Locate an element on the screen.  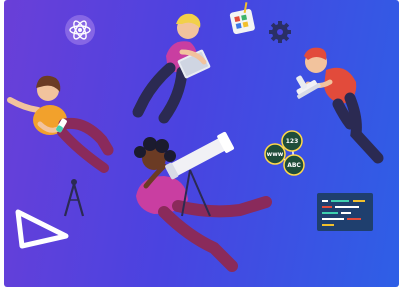
paint-palette-icon is located at coordinates (242, 18).